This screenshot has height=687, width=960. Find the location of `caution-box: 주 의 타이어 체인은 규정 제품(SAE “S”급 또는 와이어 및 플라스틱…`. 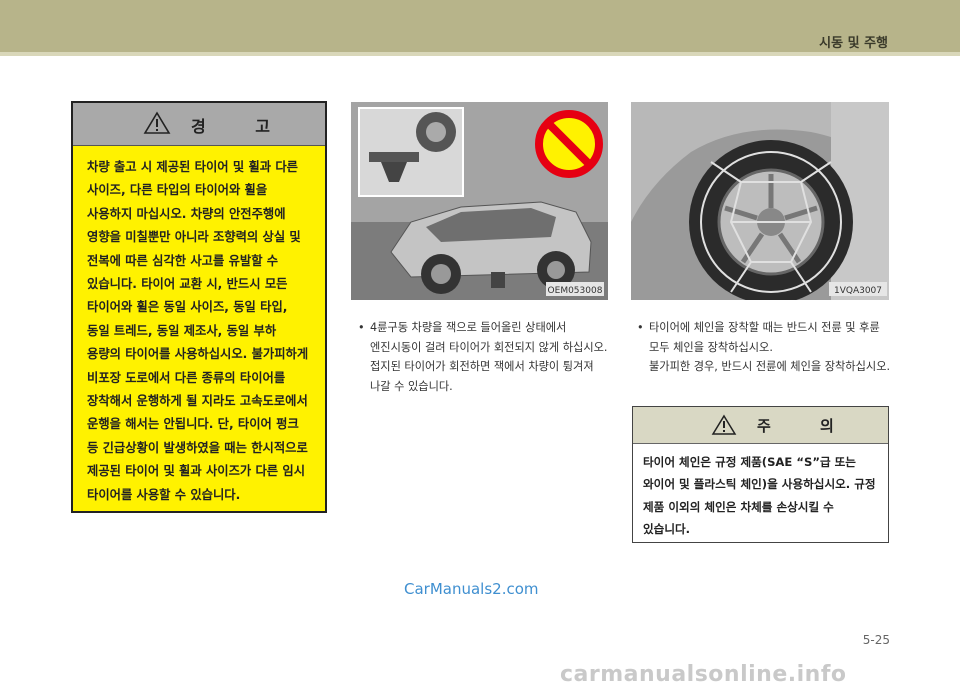

caution-box: 주 의 타이어 체인은 규정 제품(SAE “S”급 또는 와이어 및 플라스틱… is located at coordinates (760, 474).